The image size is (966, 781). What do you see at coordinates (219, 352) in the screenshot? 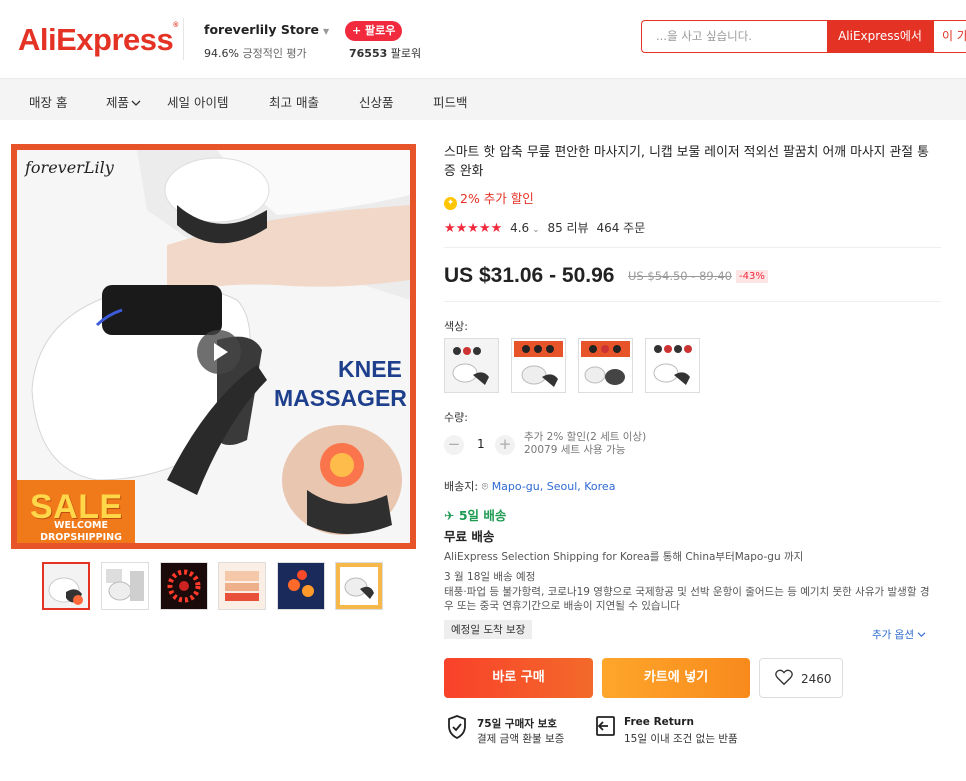
I see `play-video-button` at bounding box center [219, 352].